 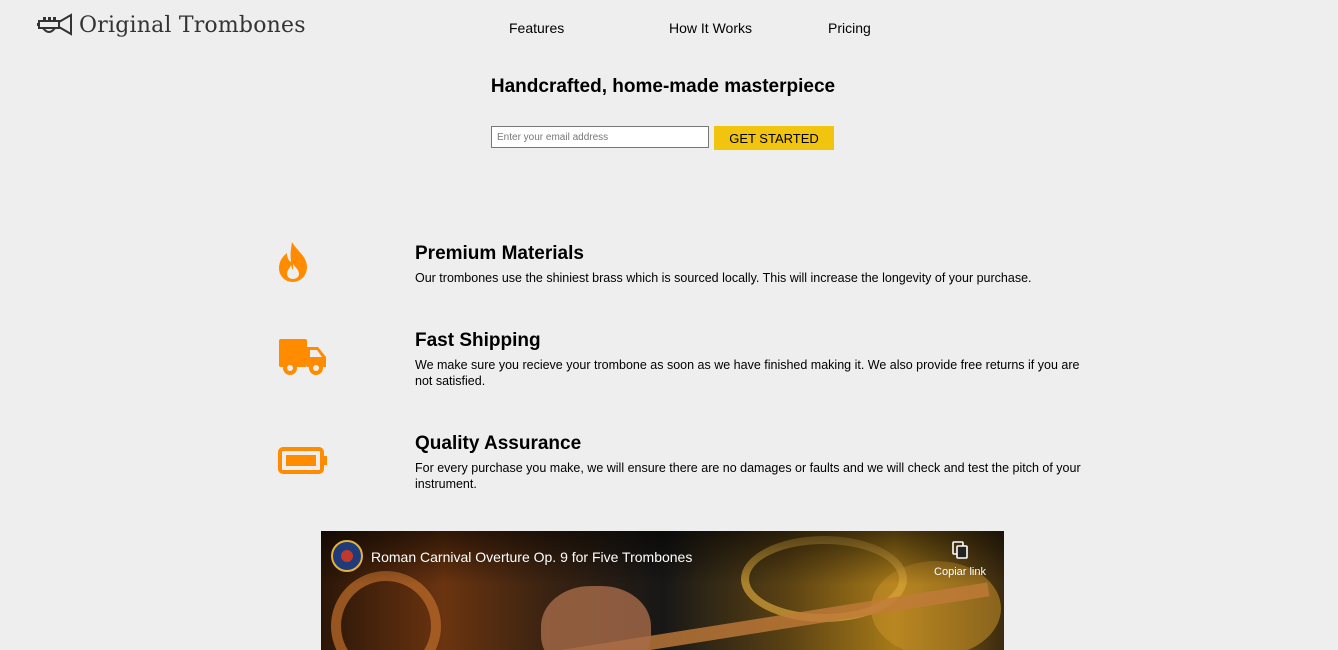 What do you see at coordinates (849, 28) in the screenshot?
I see `nav-link-pricing: Pricing` at bounding box center [849, 28].